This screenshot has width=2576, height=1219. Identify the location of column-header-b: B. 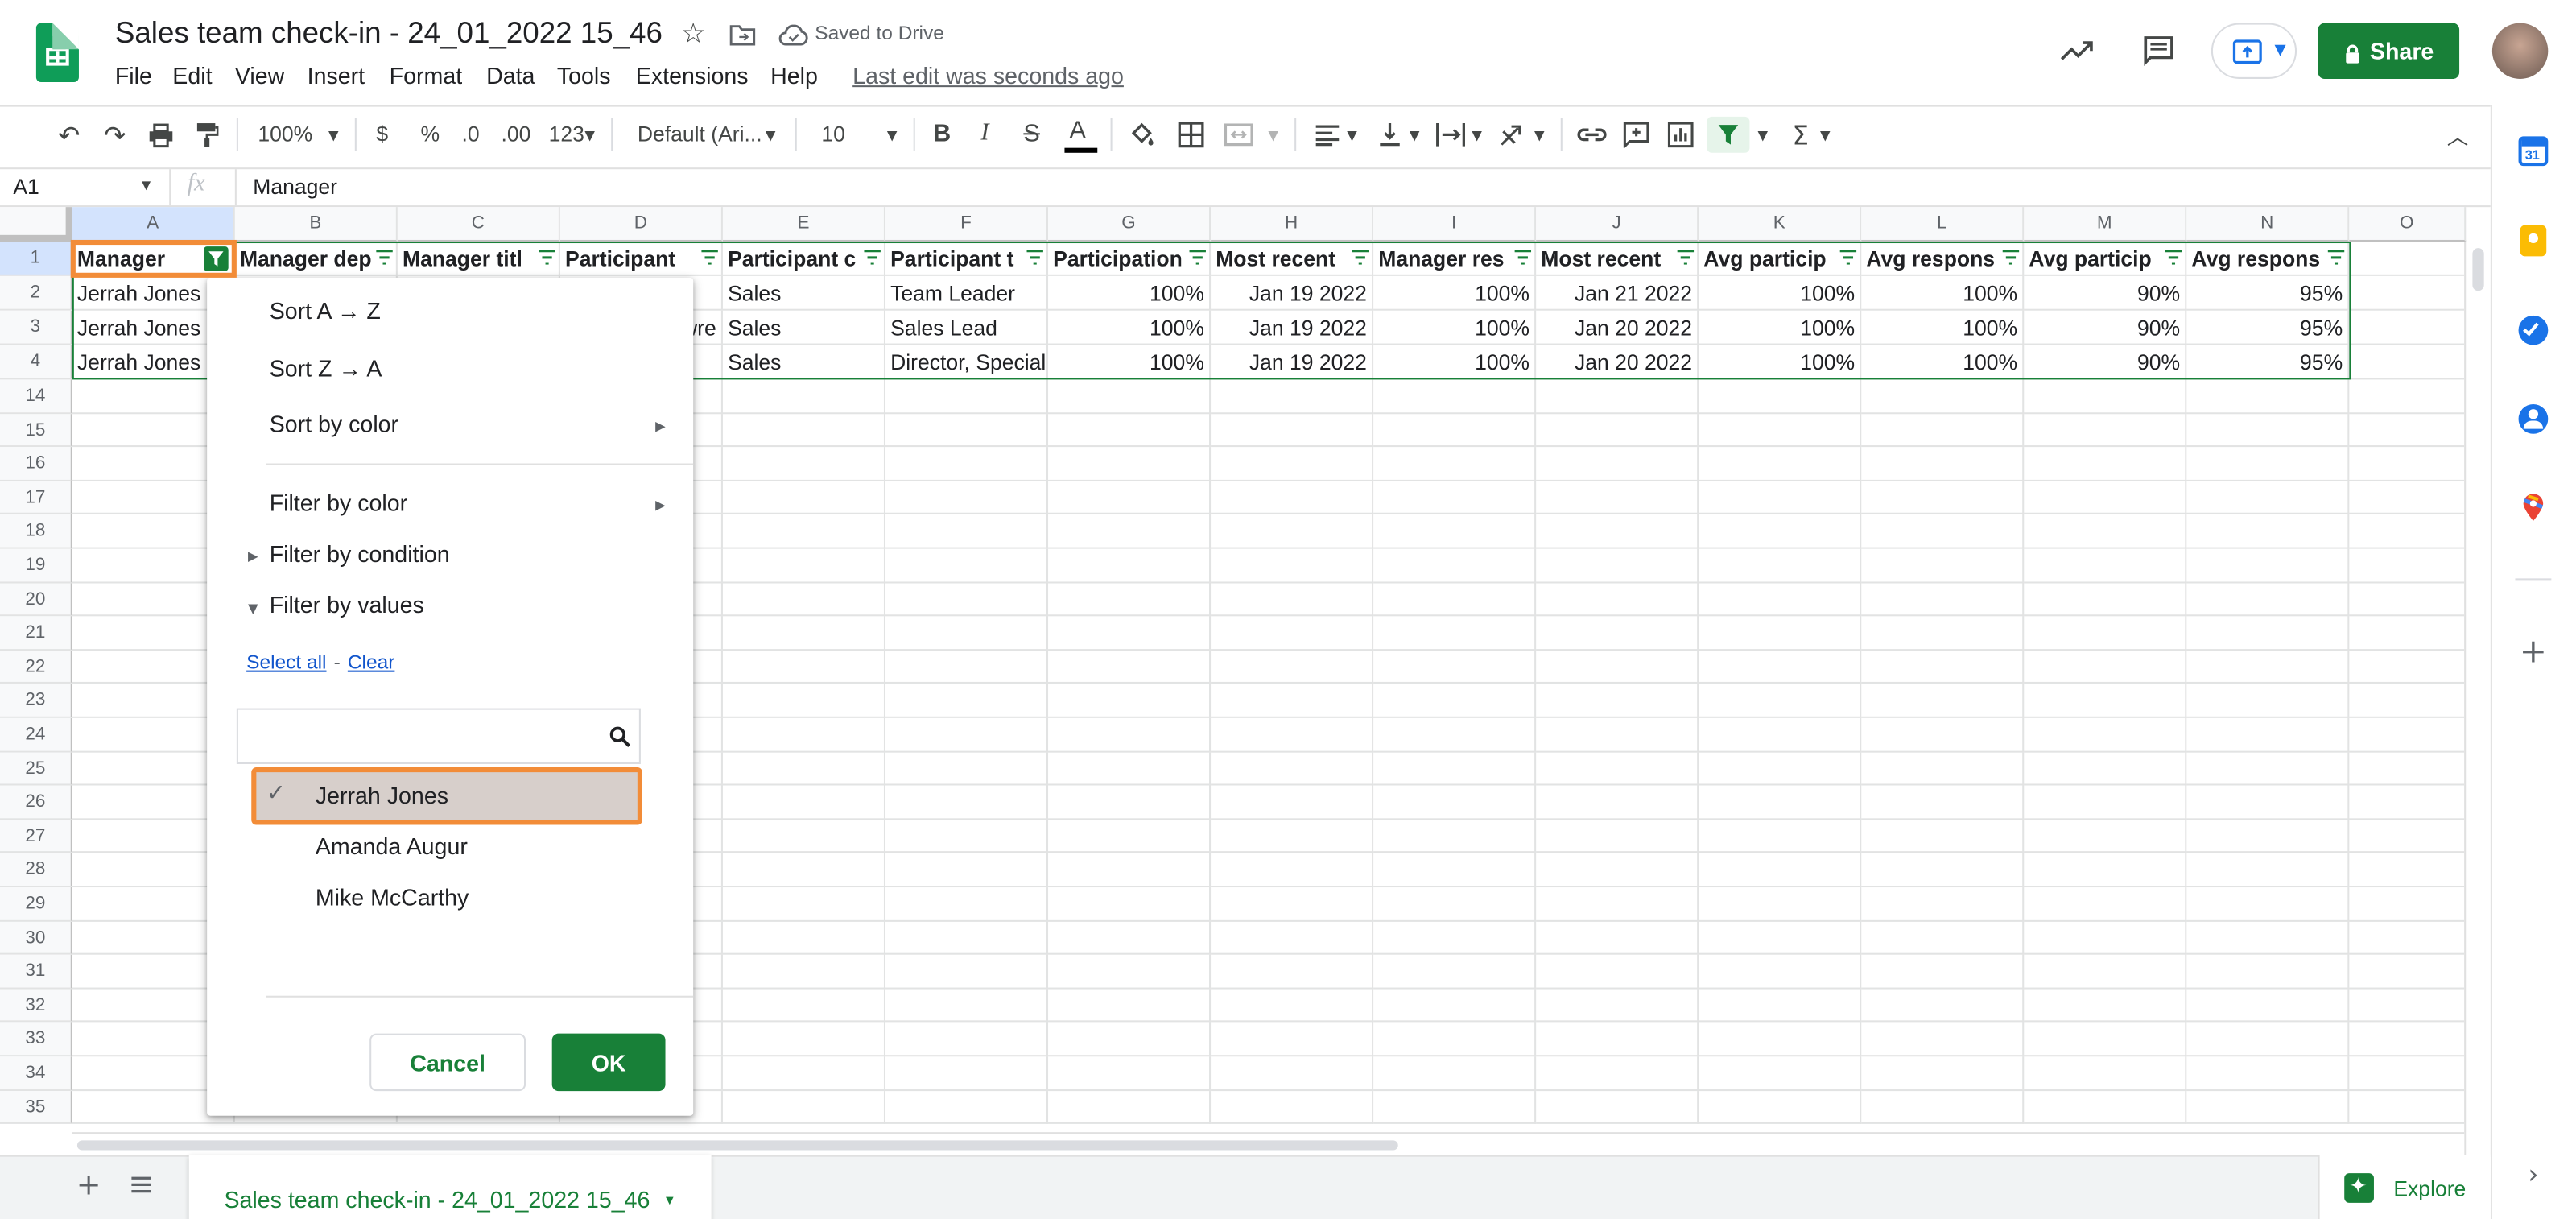
(316, 224).